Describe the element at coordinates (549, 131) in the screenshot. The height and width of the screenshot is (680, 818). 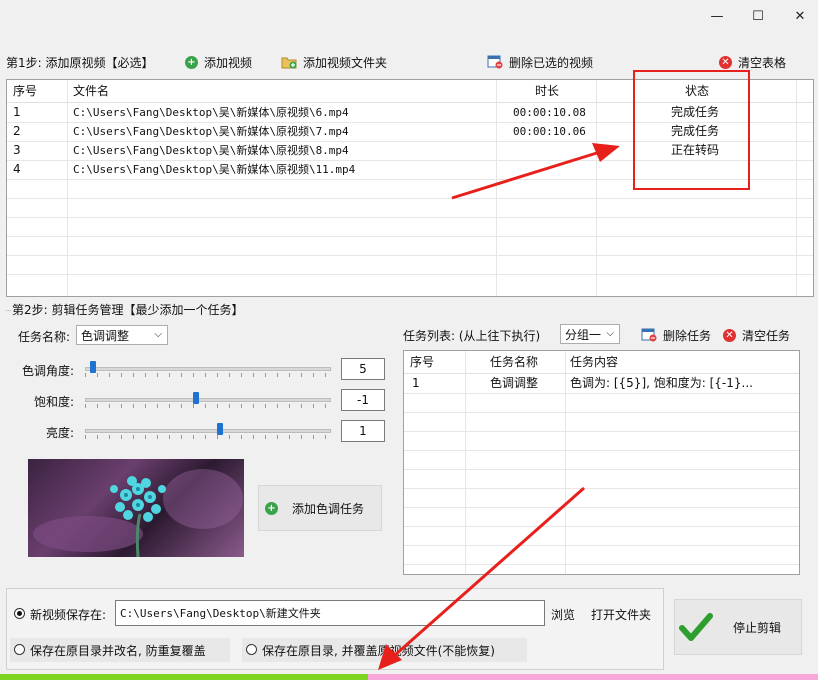
I see `row-duration: 00:00:10.06` at that location.